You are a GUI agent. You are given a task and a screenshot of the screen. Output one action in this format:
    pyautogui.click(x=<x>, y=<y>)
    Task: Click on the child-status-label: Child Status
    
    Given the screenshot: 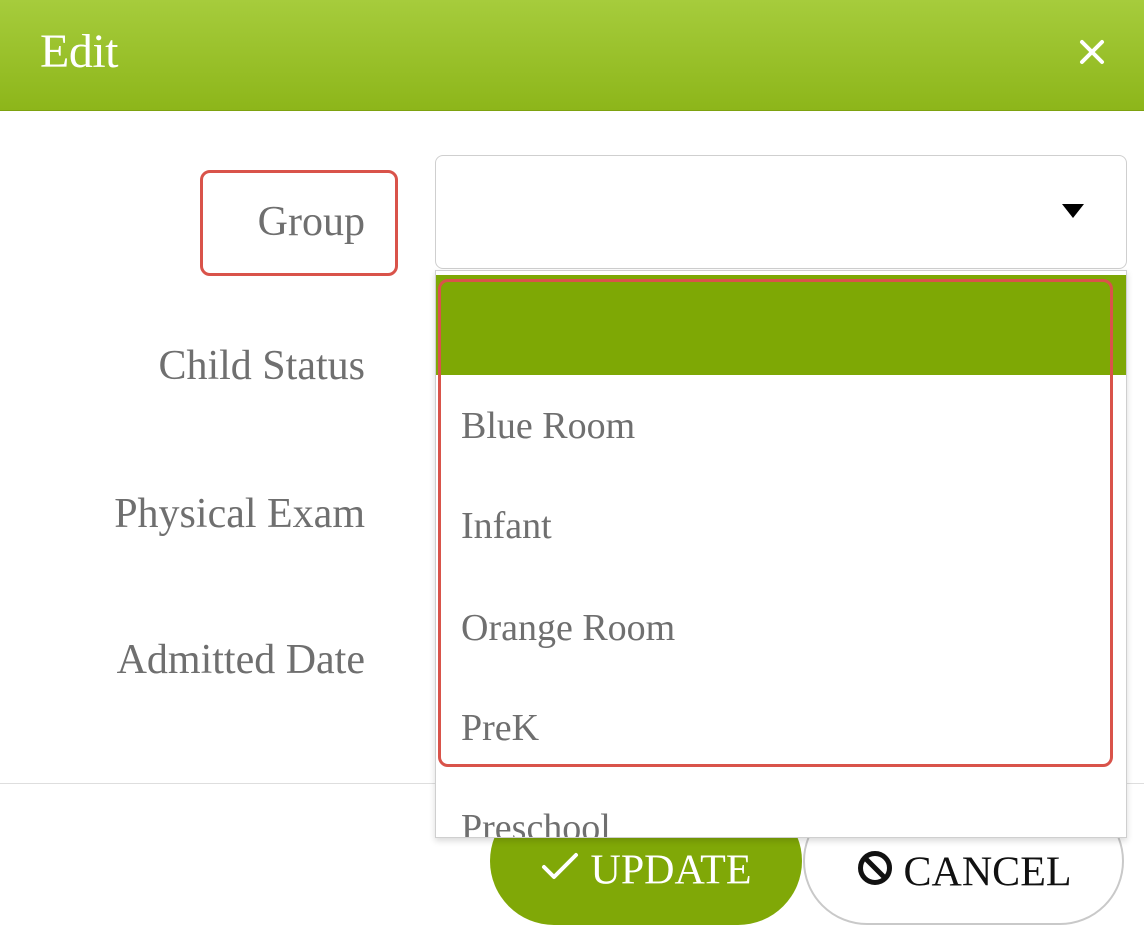 What is the action you would take?
    pyautogui.click(x=261, y=366)
    